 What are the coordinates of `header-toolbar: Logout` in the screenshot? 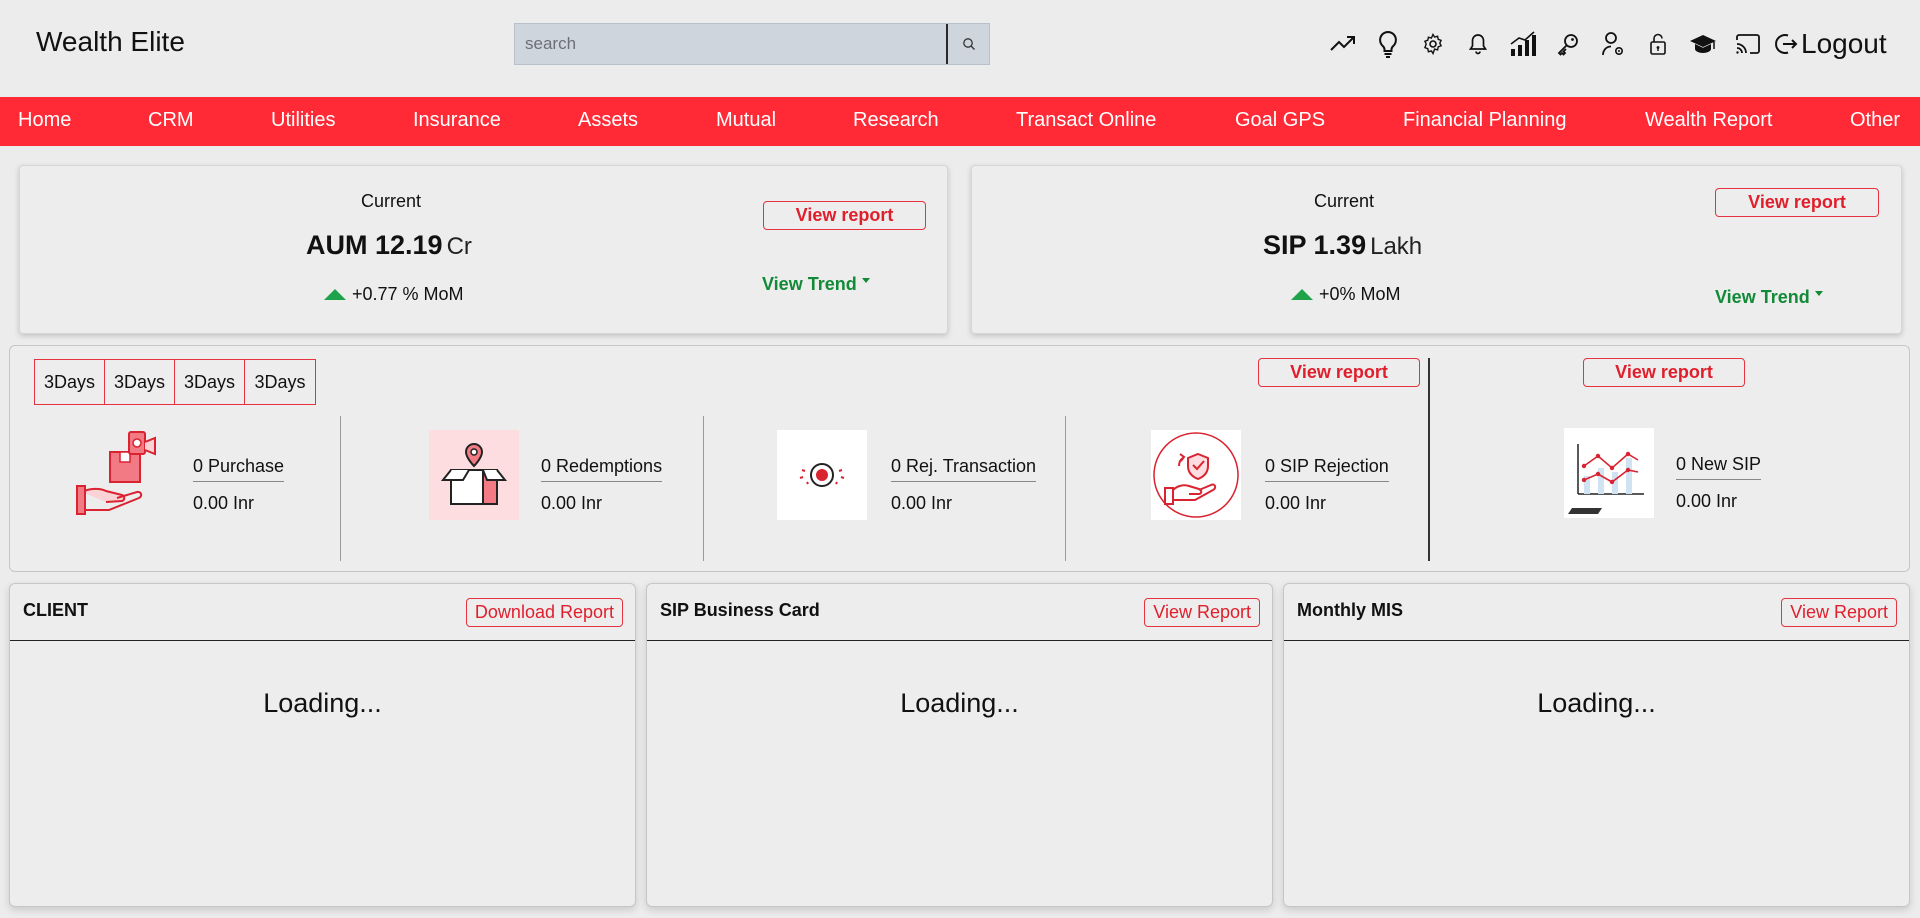 It's located at (1603, 44).